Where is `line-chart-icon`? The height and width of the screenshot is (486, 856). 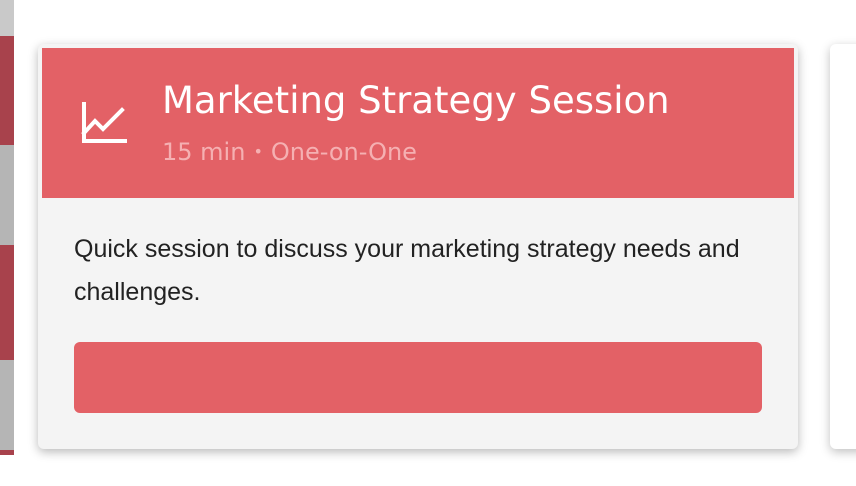 line-chart-icon is located at coordinates (104, 122).